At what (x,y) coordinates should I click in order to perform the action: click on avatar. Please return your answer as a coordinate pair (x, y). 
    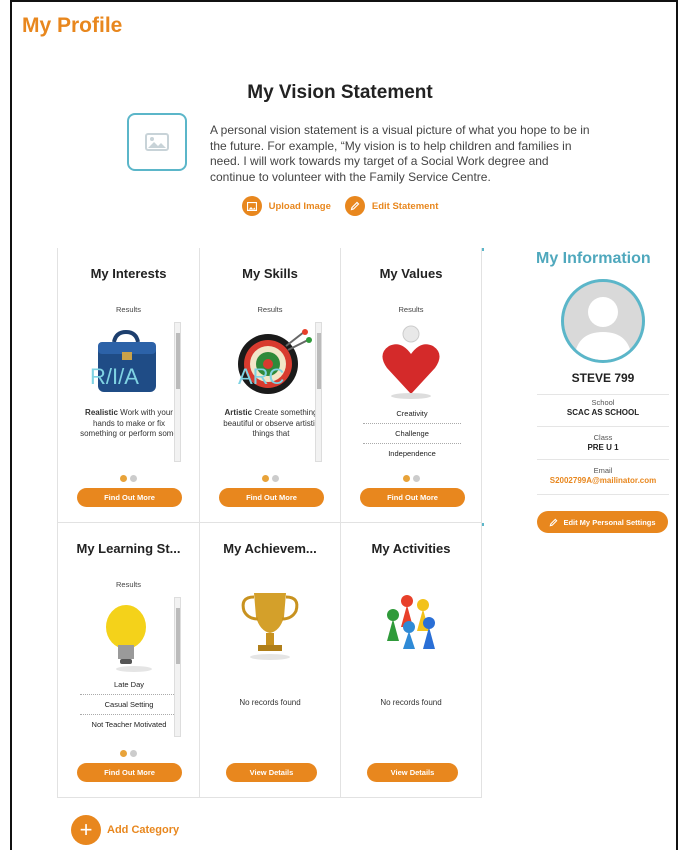
    Looking at the image, I should click on (603, 321).